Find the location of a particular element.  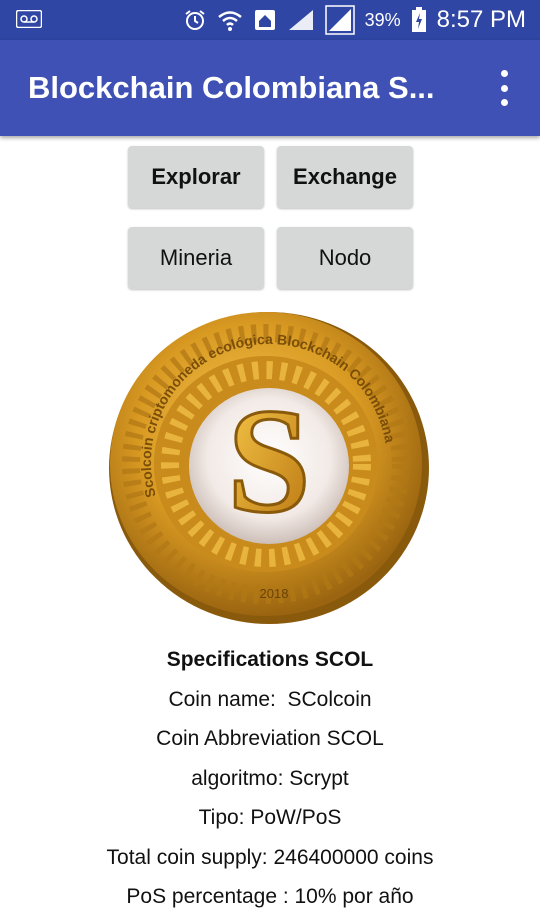

nodo-button: Nodo is located at coordinates (345, 258).